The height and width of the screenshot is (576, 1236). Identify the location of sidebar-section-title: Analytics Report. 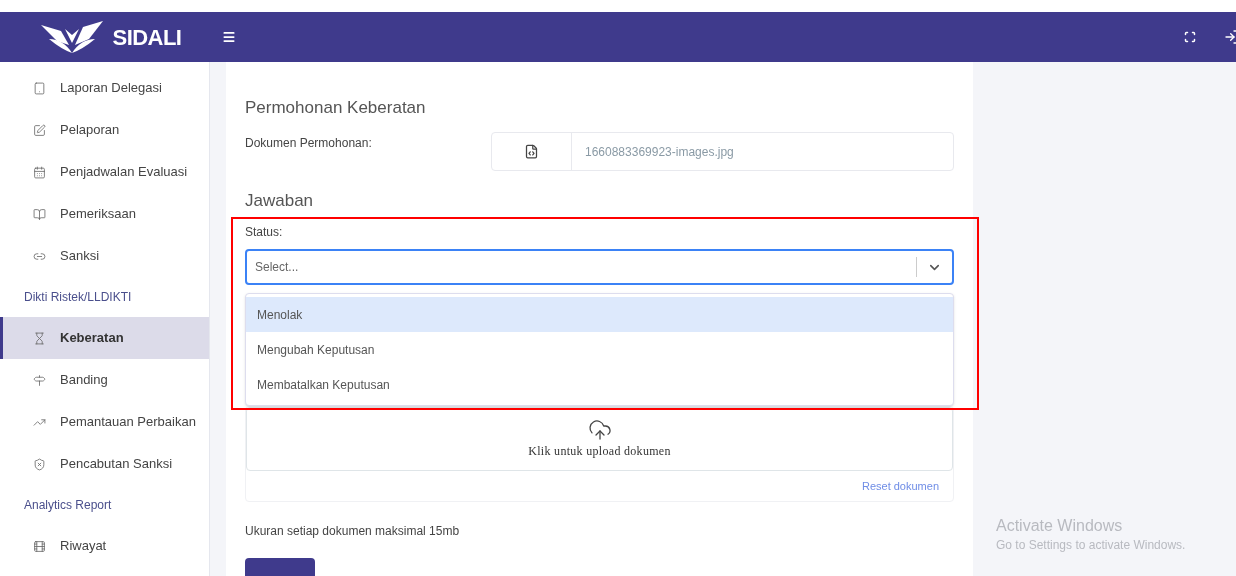
(68, 505).